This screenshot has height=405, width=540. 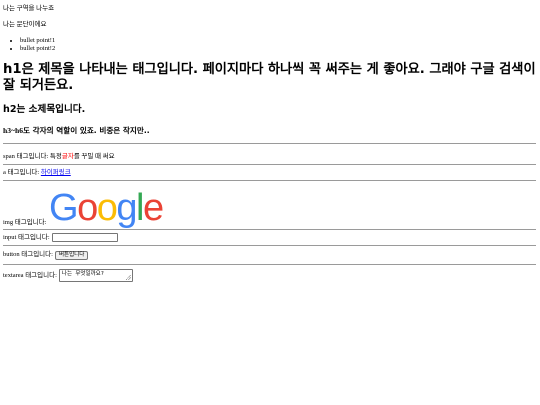 What do you see at coordinates (139, 209) in the screenshot?
I see `google-logo-letter: l` at bounding box center [139, 209].